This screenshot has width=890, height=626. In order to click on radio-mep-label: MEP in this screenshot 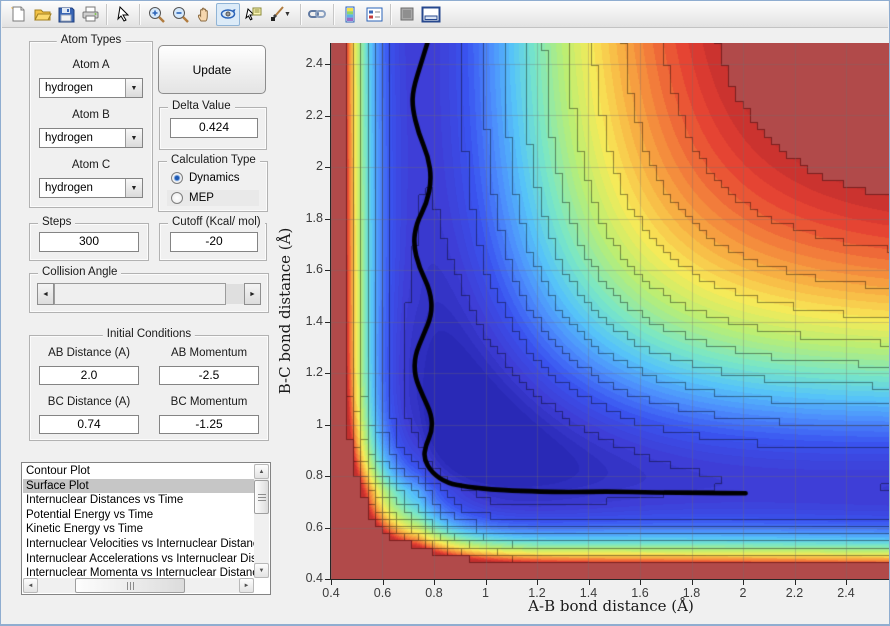, I will do `click(201, 198)`.